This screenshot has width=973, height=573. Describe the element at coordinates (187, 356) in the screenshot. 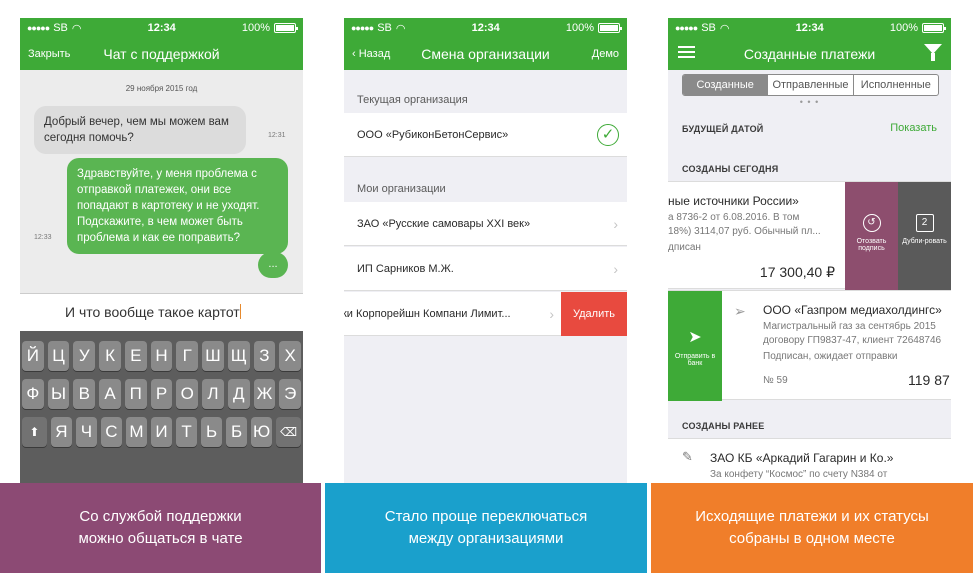

I see `keyboard-key: Г` at that location.